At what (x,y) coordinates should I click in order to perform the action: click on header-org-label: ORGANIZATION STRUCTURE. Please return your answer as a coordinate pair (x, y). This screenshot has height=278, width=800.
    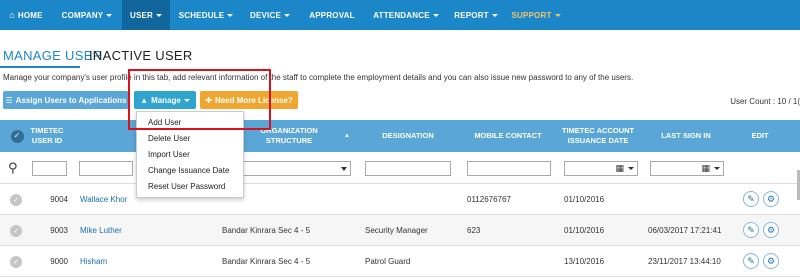
    Looking at the image, I should click on (289, 135).